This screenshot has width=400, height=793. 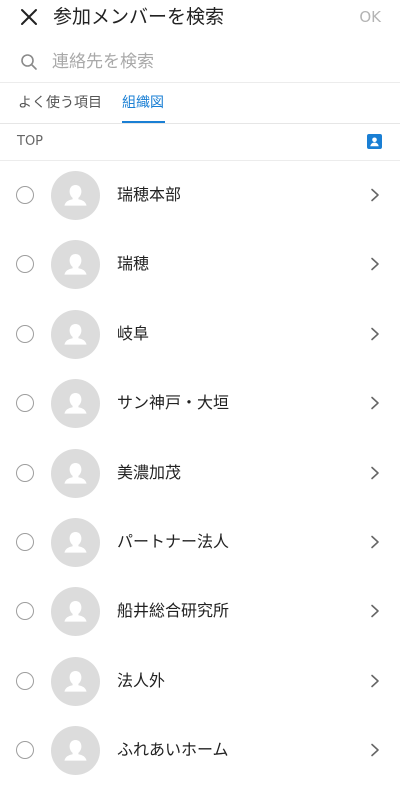 I want to click on search-bar, so click(x=200, y=63).